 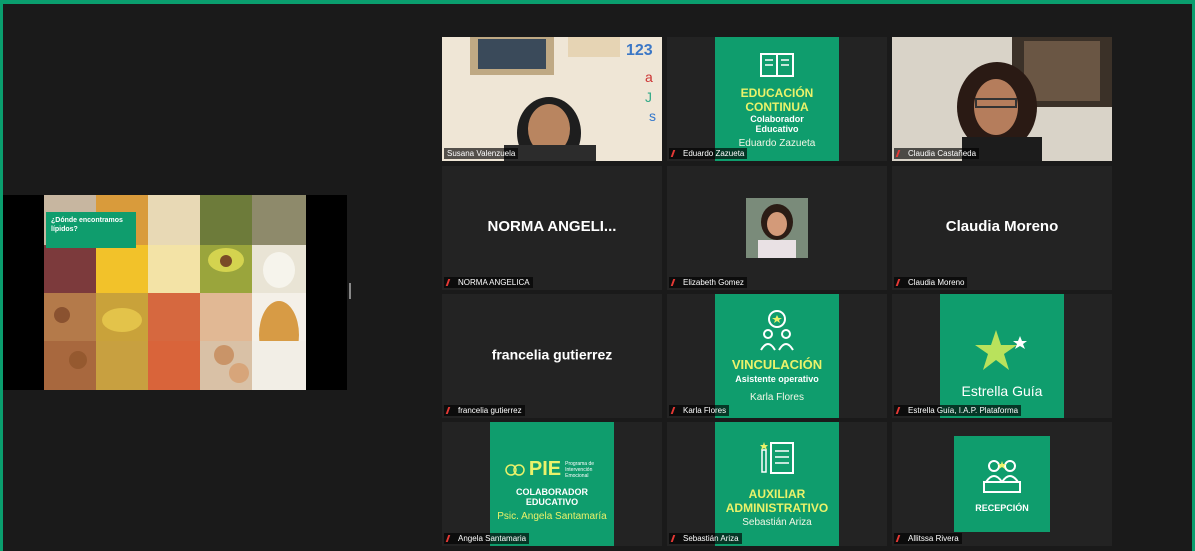 What do you see at coordinates (777, 65) in the screenshot?
I see `book-icon` at bounding box center [777, 65].